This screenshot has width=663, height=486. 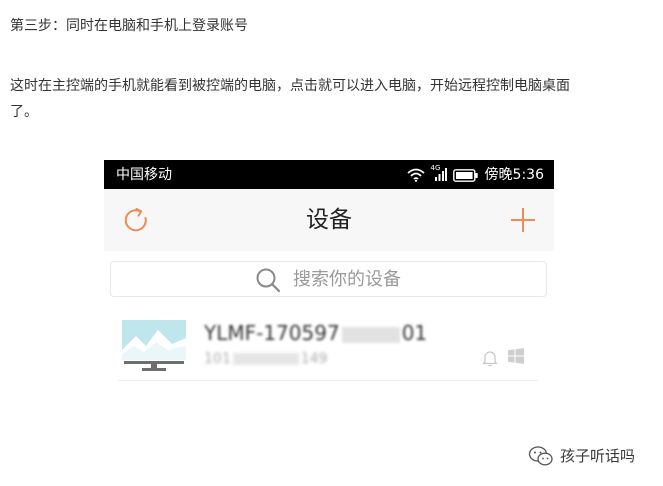 What do you see at coordinates (439, 173) in the screenshot?
I see `signal-icon: 4G` at bounding box center [439, 173].